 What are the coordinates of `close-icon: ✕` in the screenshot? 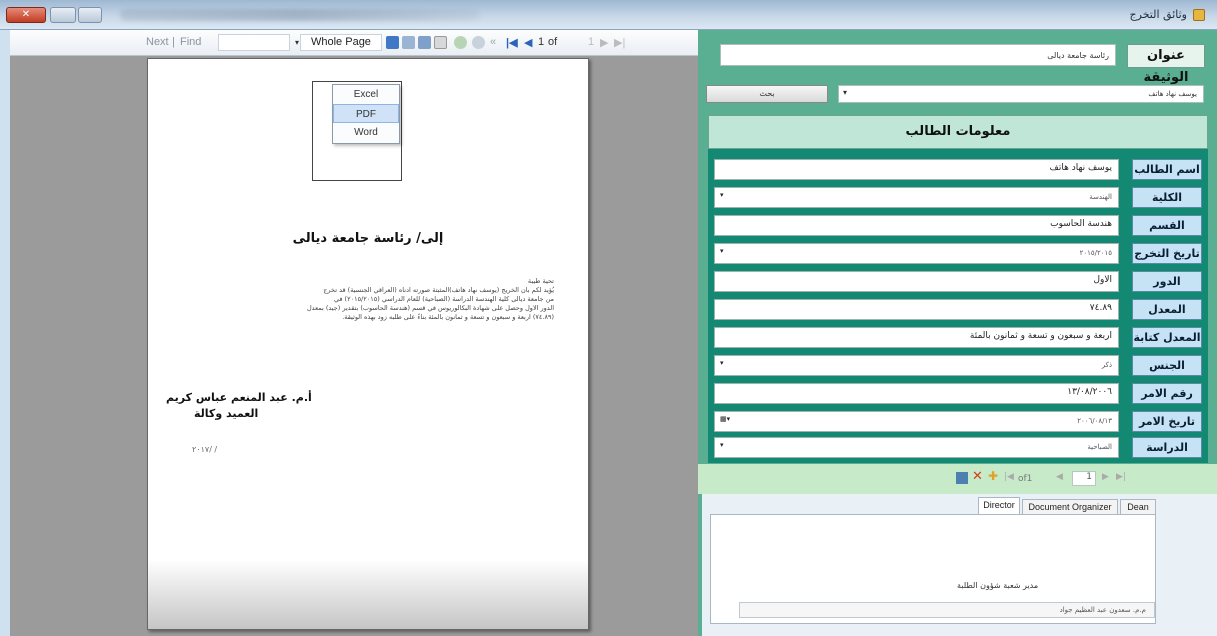 It's located at (26, 14).